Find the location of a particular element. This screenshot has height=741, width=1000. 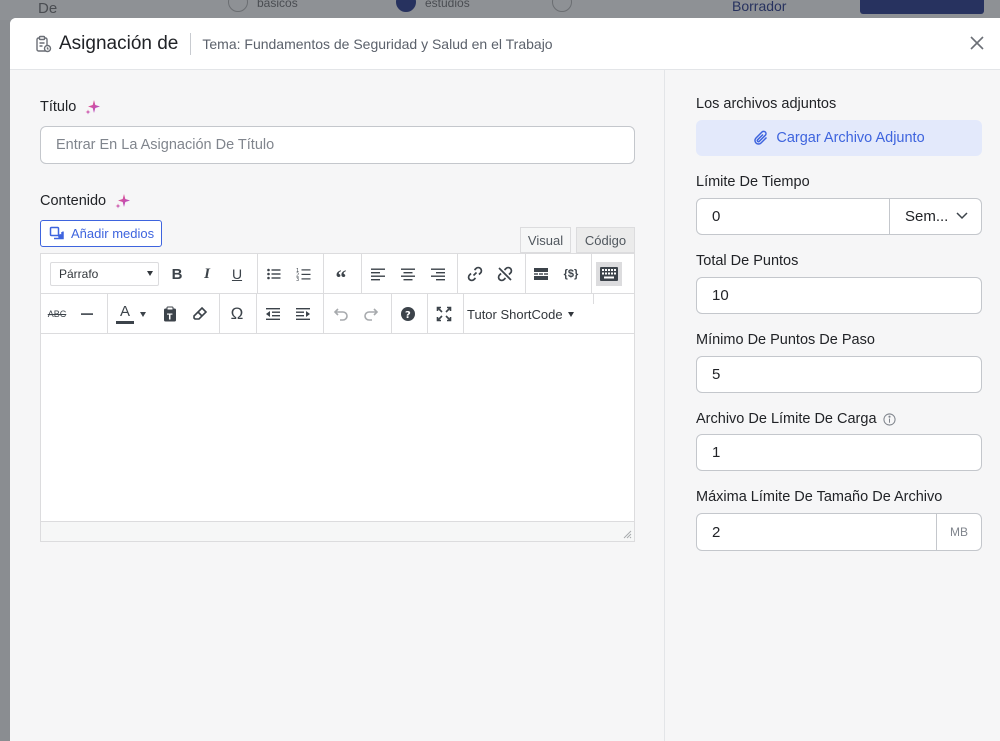

outdent-icon is located at coordinates (273, 314).